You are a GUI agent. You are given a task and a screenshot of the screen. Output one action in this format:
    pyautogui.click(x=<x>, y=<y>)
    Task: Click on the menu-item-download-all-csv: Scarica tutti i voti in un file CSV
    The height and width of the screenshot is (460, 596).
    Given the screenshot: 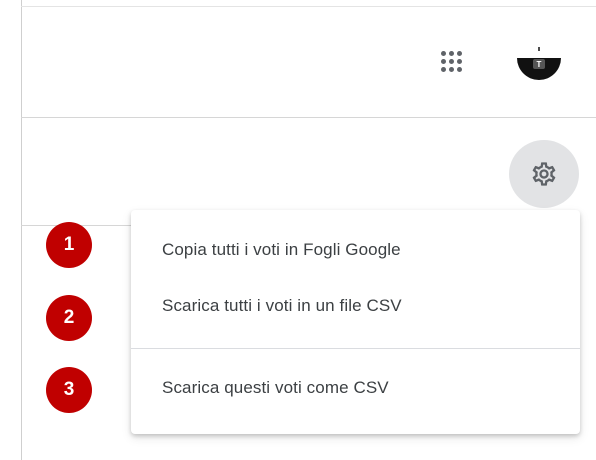 What is the action you would take?
    pyautogui.click(x=355, y=306)
    